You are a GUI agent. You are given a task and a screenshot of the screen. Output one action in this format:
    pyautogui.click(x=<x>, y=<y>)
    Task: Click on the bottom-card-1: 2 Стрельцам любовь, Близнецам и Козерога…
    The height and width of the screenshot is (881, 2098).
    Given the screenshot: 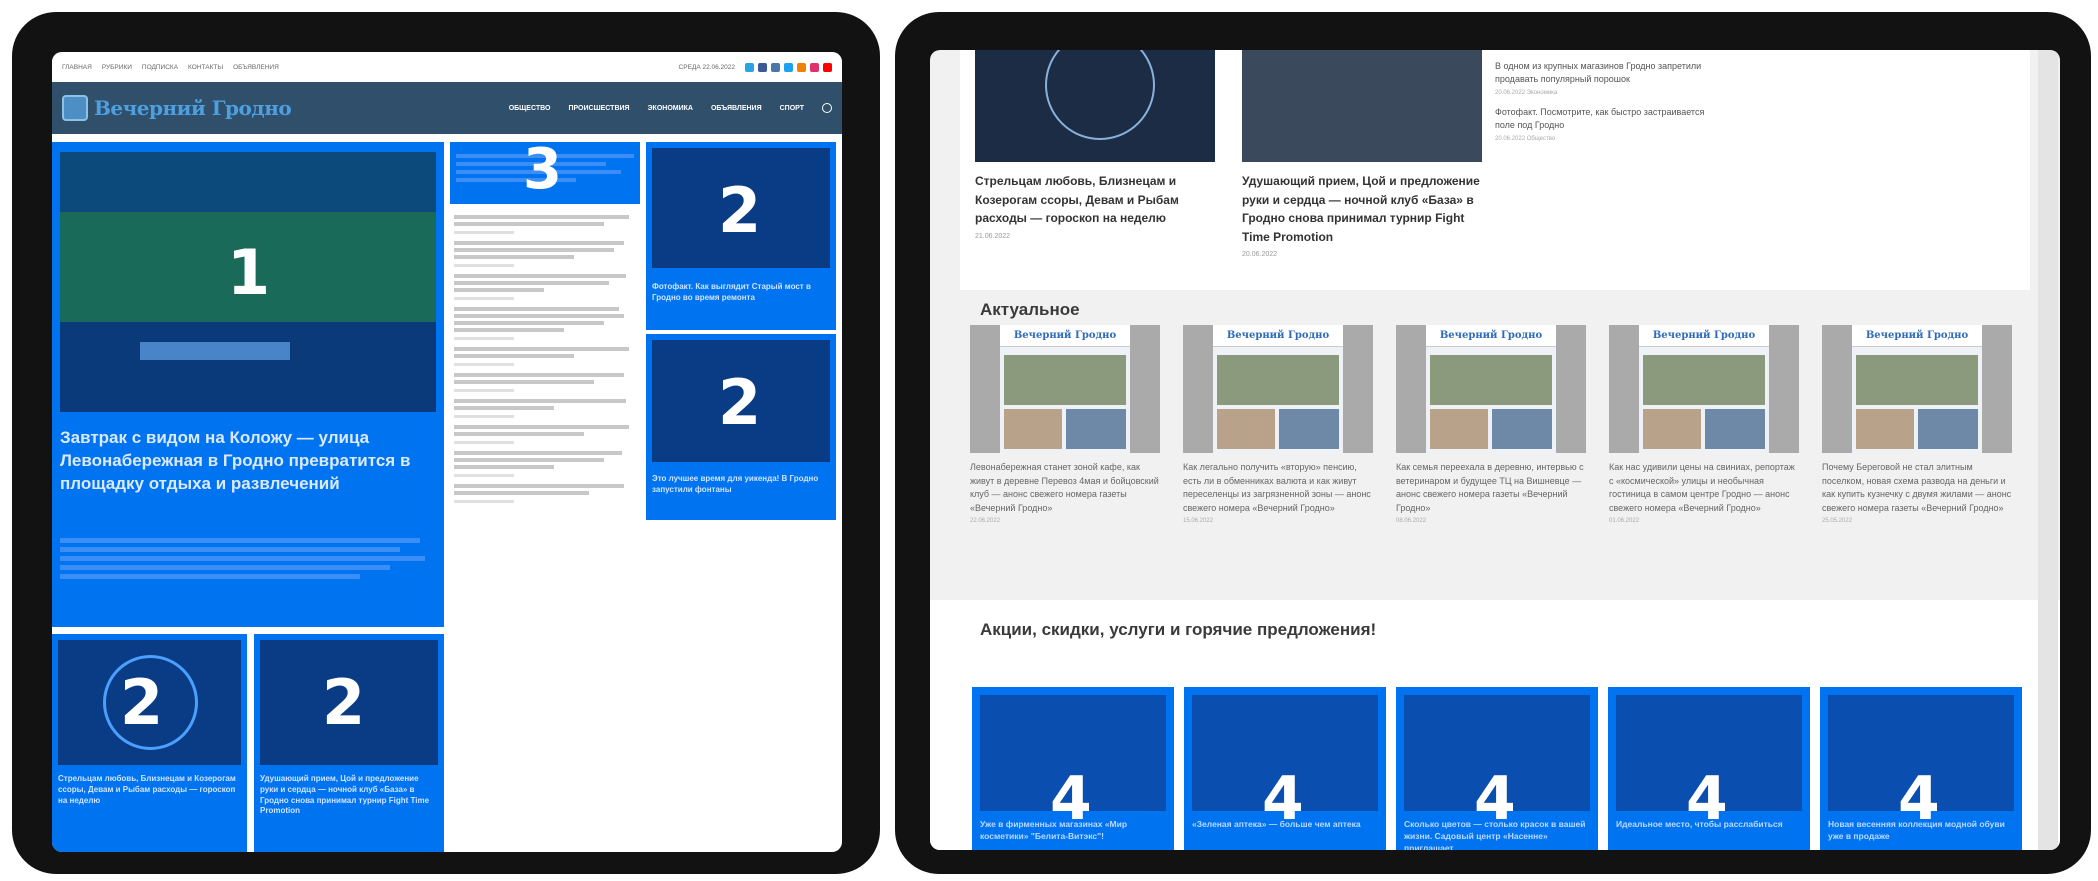 What is the action you would take?
    pyautogui.click(x=149, y=743)
    